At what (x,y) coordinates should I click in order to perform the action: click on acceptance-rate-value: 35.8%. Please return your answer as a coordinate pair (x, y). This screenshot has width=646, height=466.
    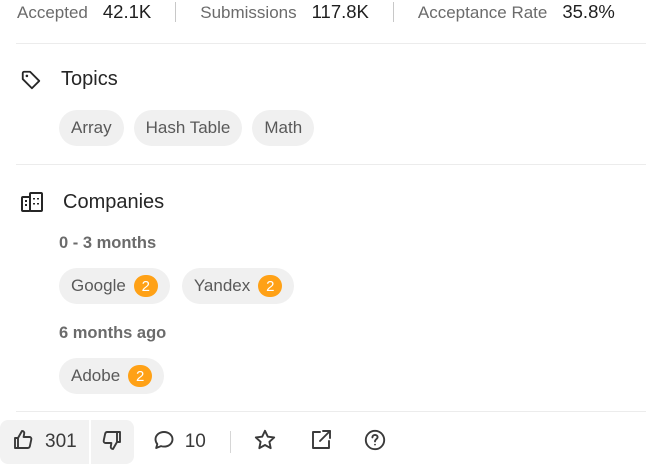
    Looking at the image, I should click on (588, 11).